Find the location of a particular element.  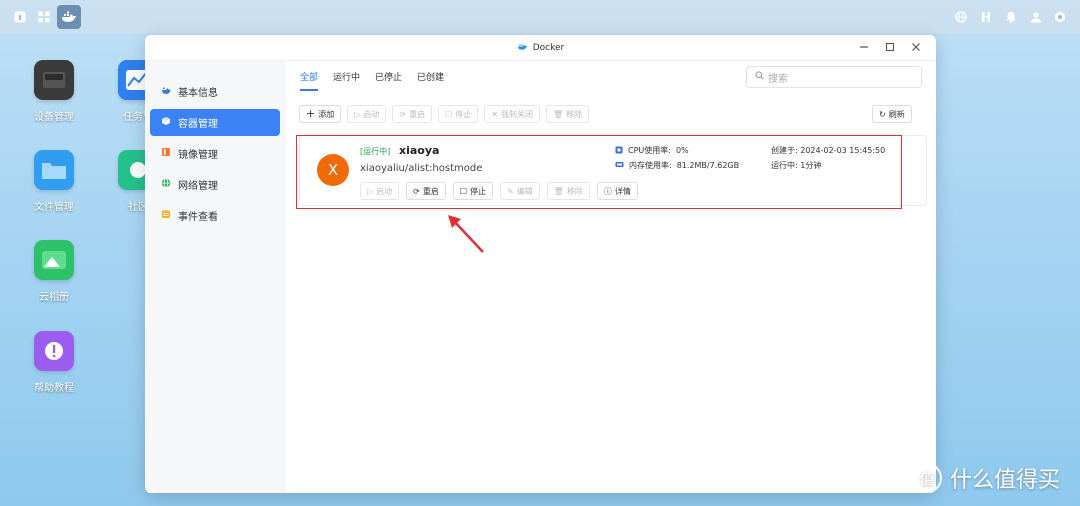

plus-icon: + is located at coordinates (311, 113).